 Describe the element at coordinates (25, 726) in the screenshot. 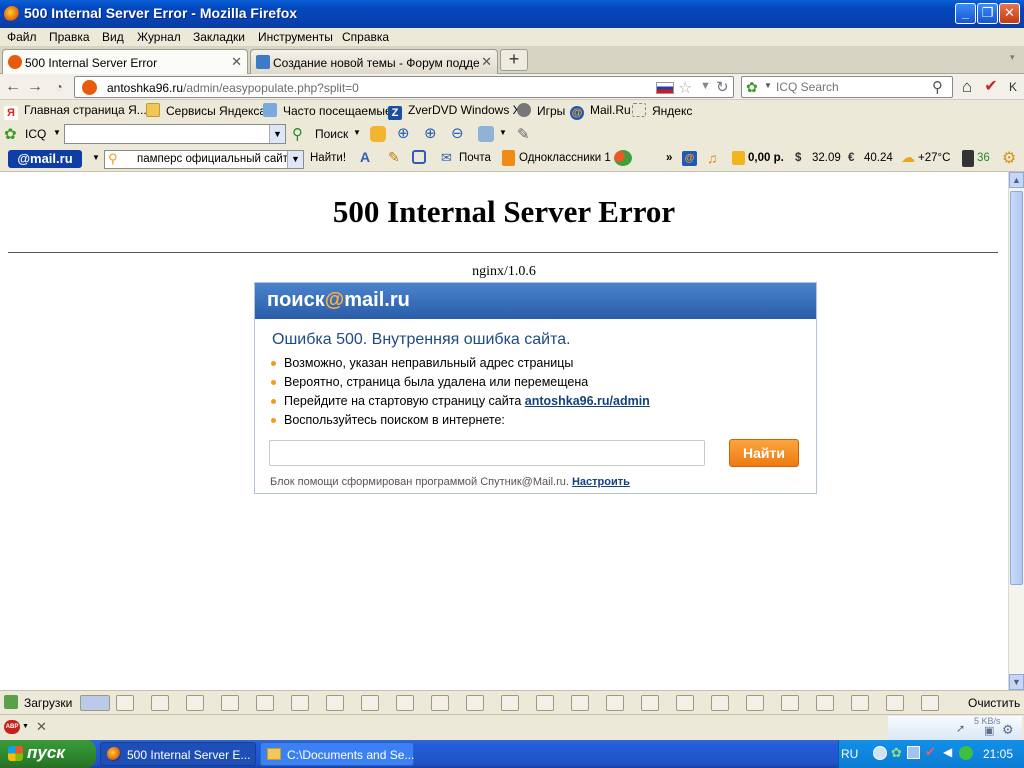

I see `adblock-dropdown-icon: ▼` at that location.